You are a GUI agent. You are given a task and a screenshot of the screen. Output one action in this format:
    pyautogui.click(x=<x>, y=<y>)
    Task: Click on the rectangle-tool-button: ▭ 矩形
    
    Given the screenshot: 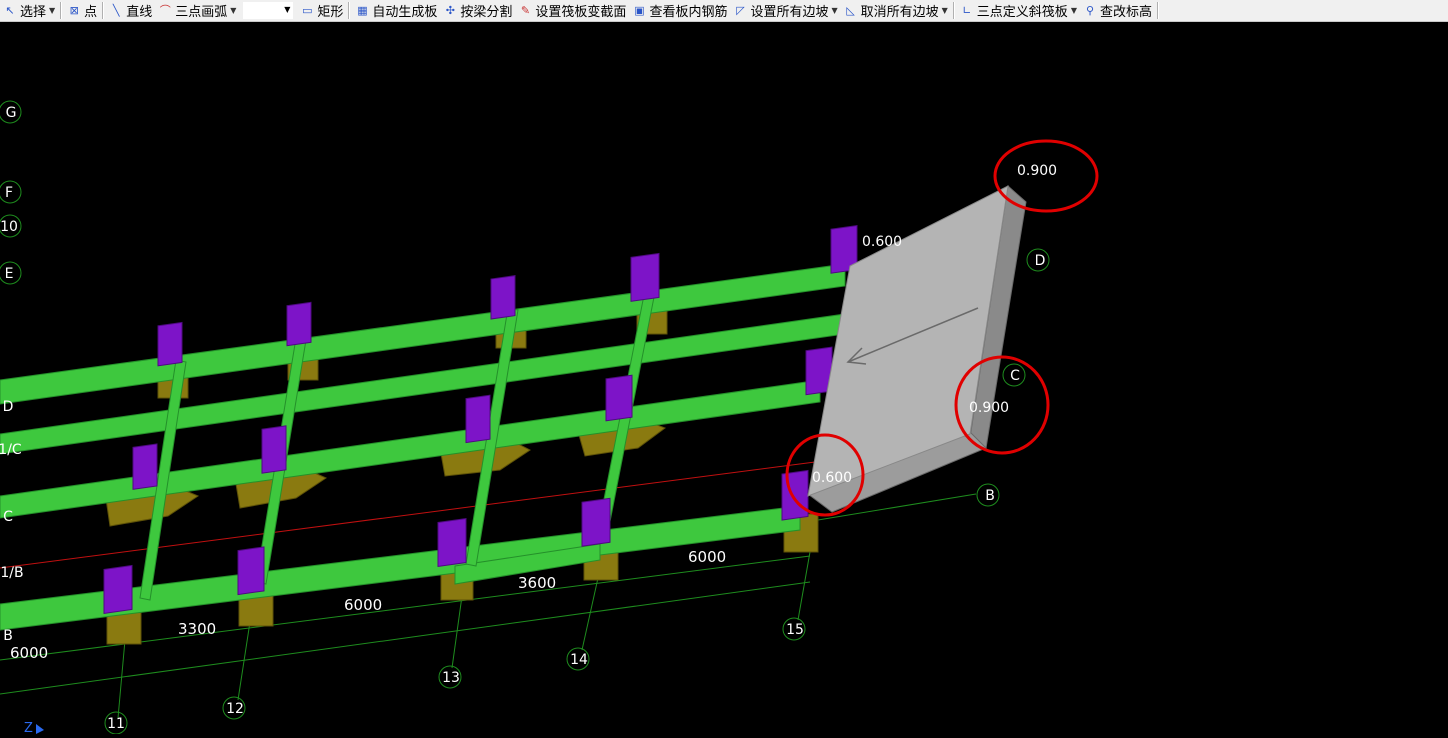 What is the action you would take?
    pyautogui.click(x=321, y=10)
    